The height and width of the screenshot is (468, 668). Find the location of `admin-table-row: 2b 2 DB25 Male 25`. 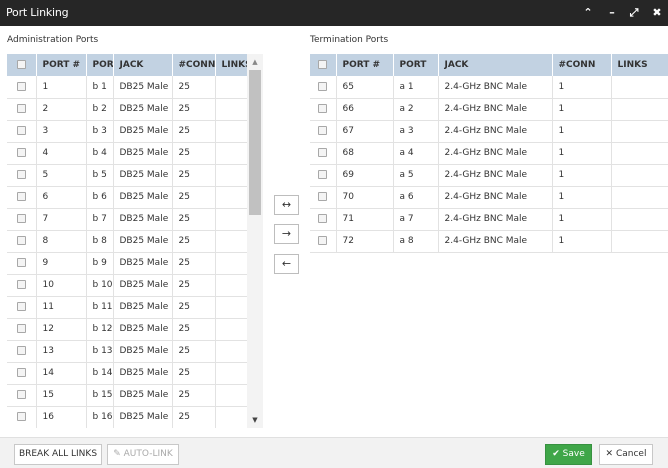

admin-table-row: 2b 2 DB25 Male 25 is located at coordinates (127, 109).